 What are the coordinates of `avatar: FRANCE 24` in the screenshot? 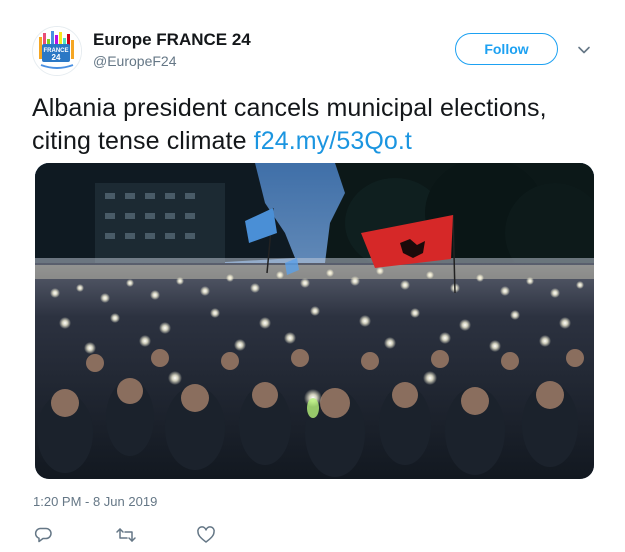 It's located at (57, 51).